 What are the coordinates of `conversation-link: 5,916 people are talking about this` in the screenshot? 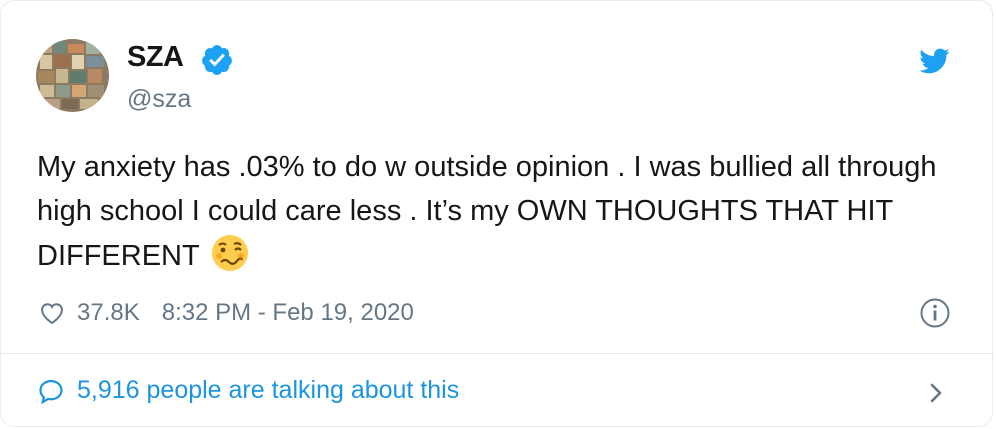 It's located at (248, 390).